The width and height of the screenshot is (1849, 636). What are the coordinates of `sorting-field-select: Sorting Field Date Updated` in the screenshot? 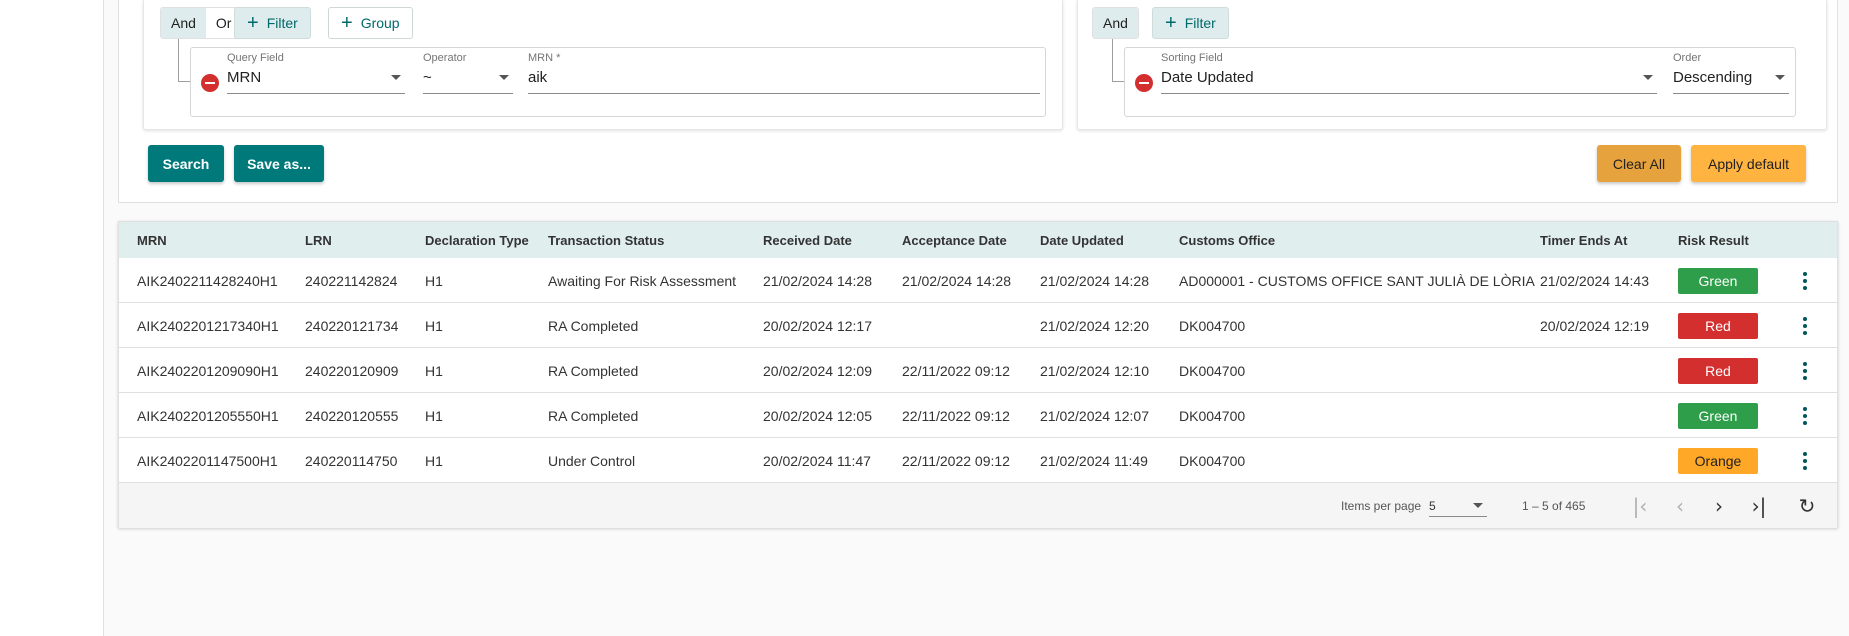 It's located at (1409, 73).